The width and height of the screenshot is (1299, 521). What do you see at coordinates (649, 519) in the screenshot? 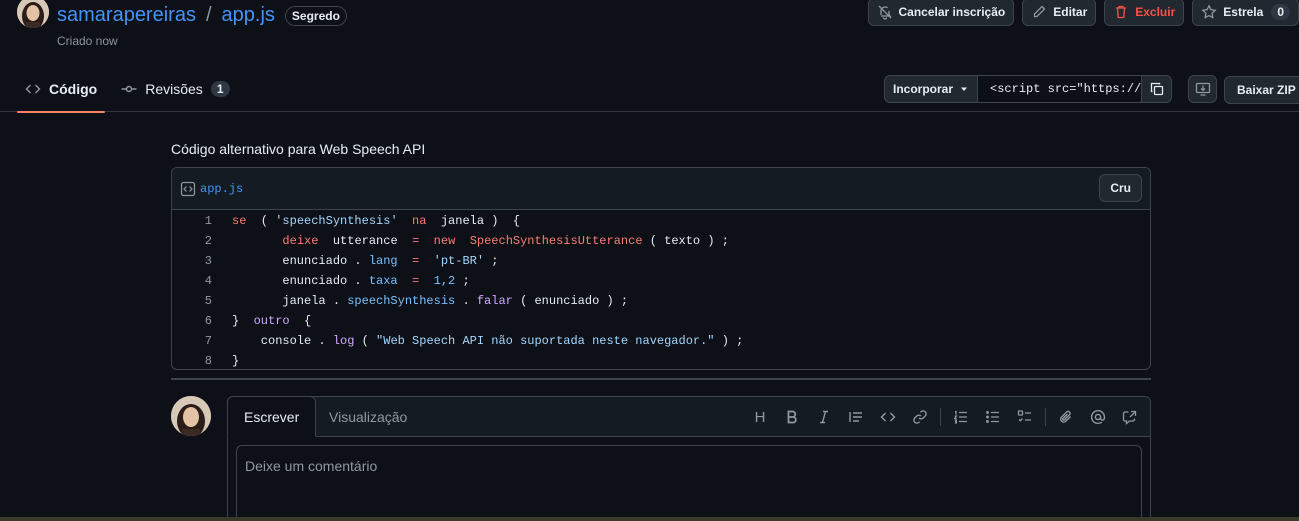
I see `bottom-edge` at bounding box center [649, 519].